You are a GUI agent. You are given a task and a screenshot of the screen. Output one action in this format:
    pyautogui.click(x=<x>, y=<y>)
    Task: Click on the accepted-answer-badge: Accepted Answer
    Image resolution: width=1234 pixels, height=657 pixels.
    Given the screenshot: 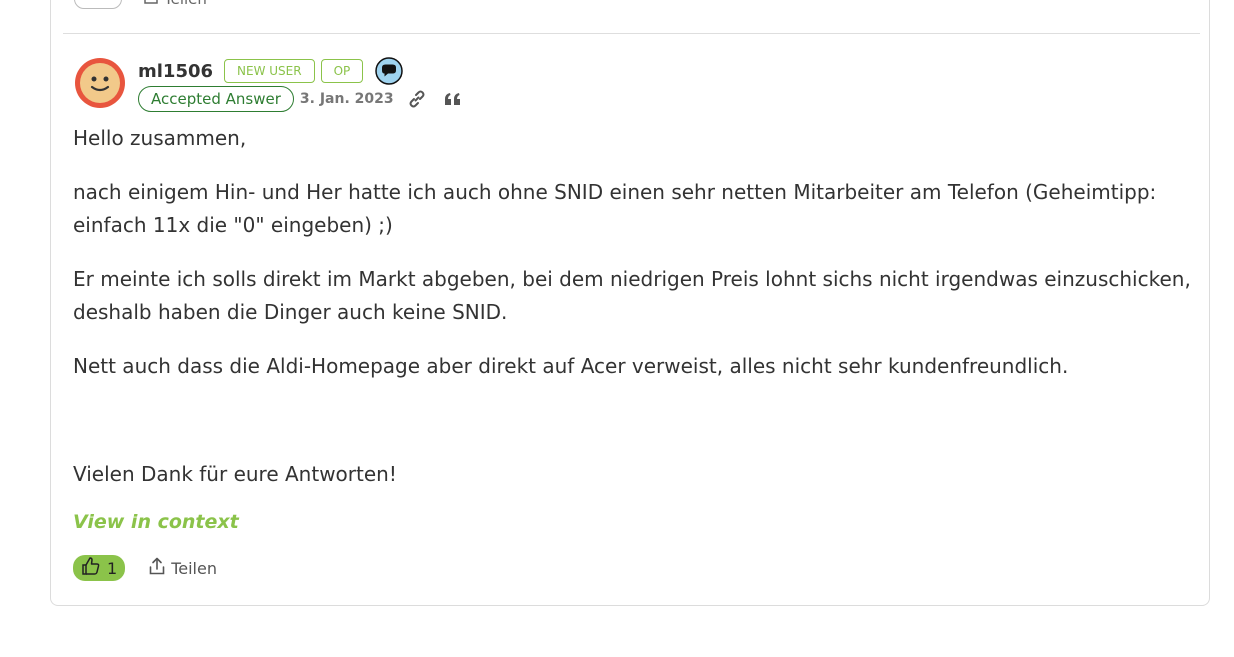 What is the action you would take?
    pyautogui.click(x=216, y=99)
    